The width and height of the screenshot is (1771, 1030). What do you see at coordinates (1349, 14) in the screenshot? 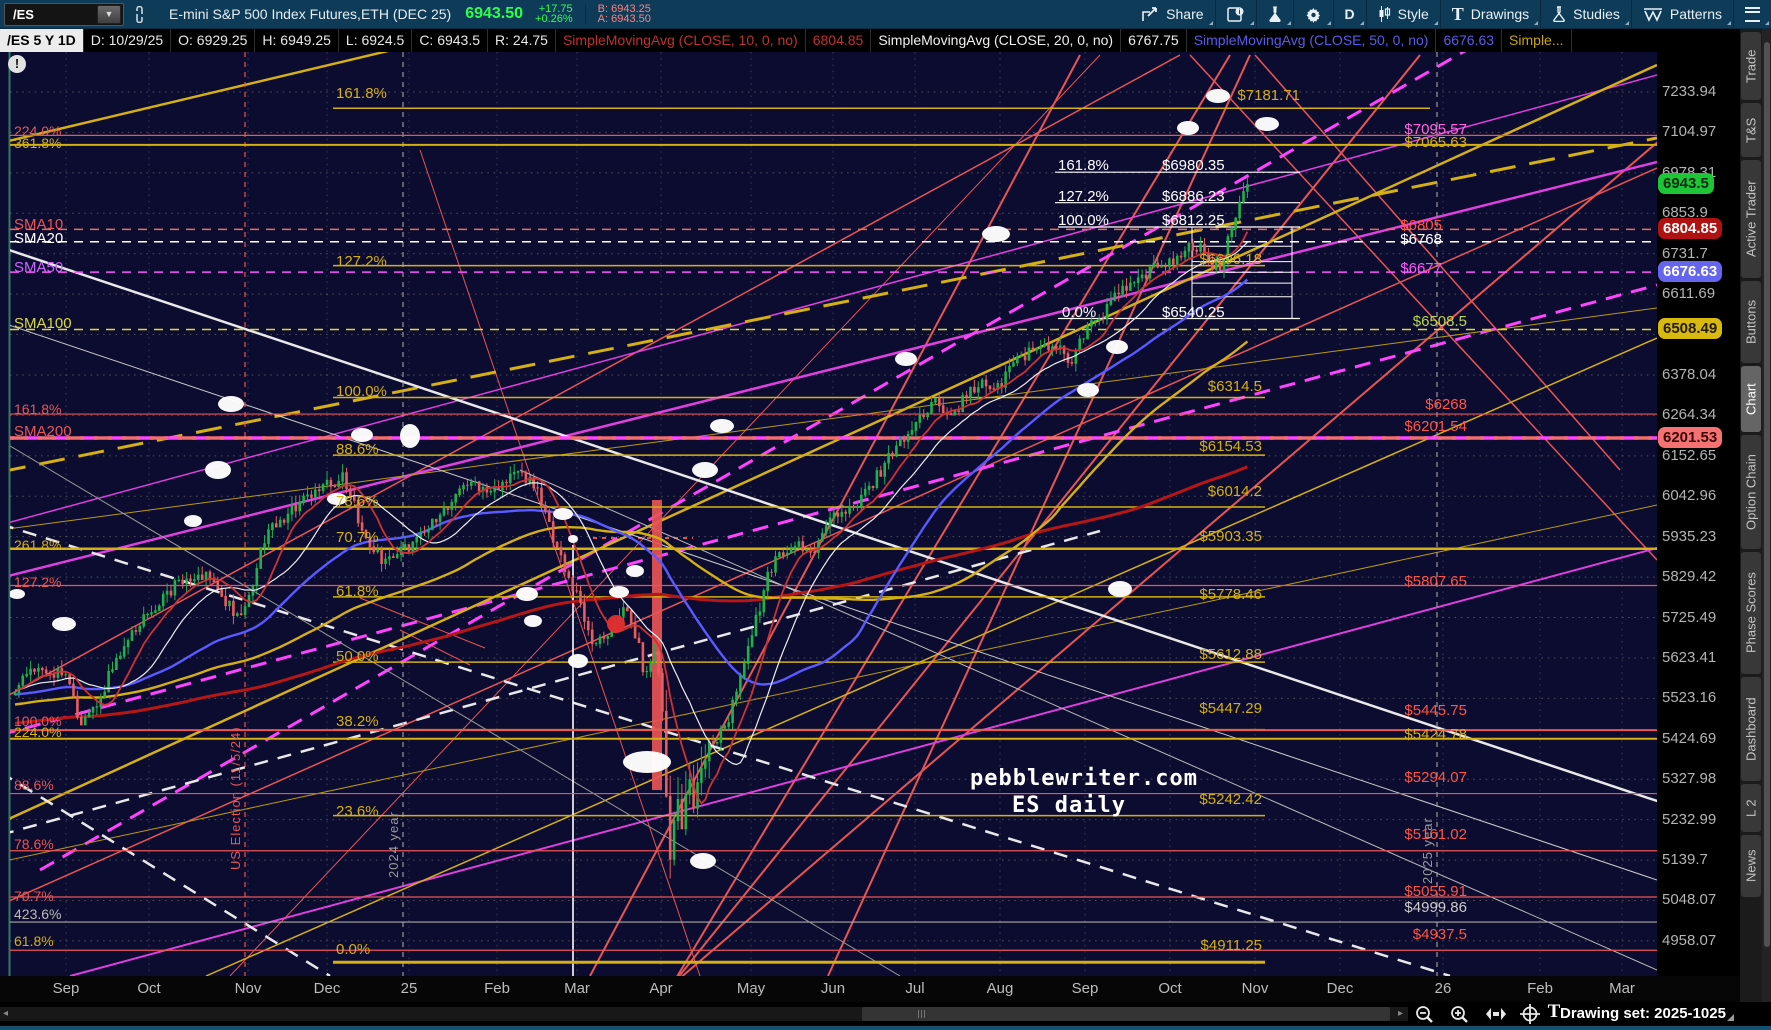
I see `interval-dropdown: D` at bounding box center [1349, 14].